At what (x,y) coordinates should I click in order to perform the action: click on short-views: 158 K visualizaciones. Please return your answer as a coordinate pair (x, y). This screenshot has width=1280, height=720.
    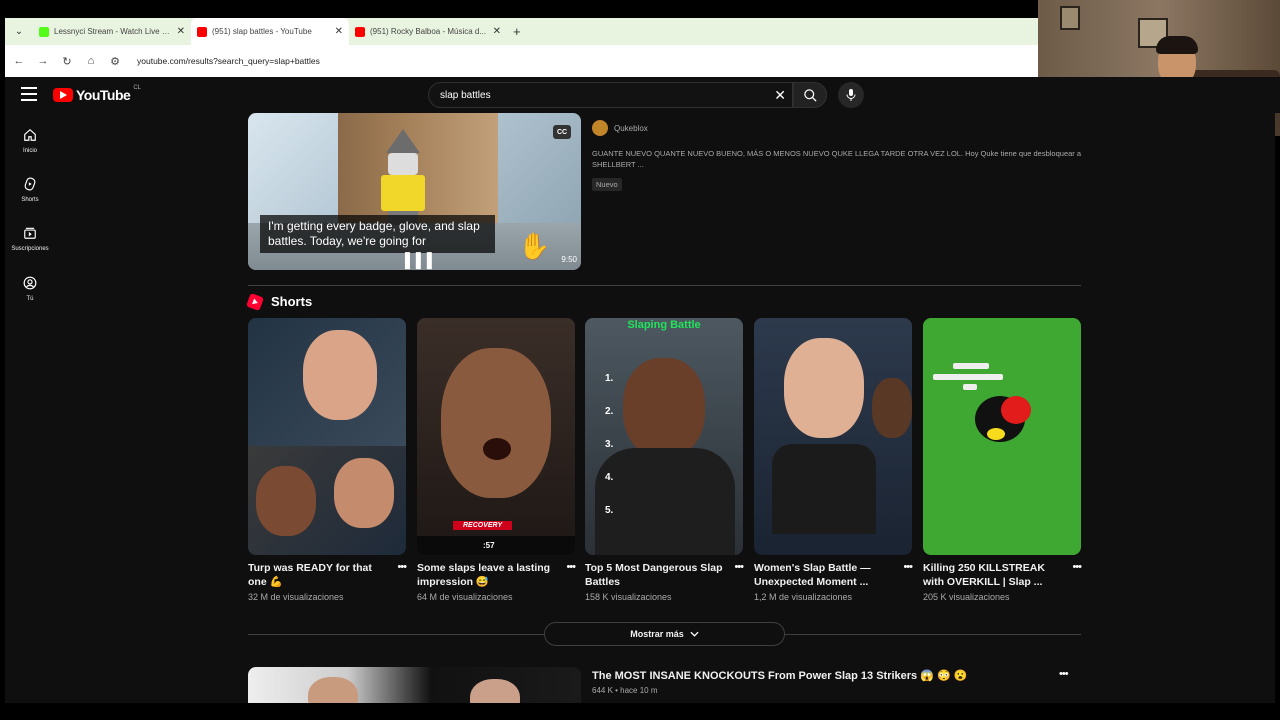
    Looking at the image, I should click on (628, 597).